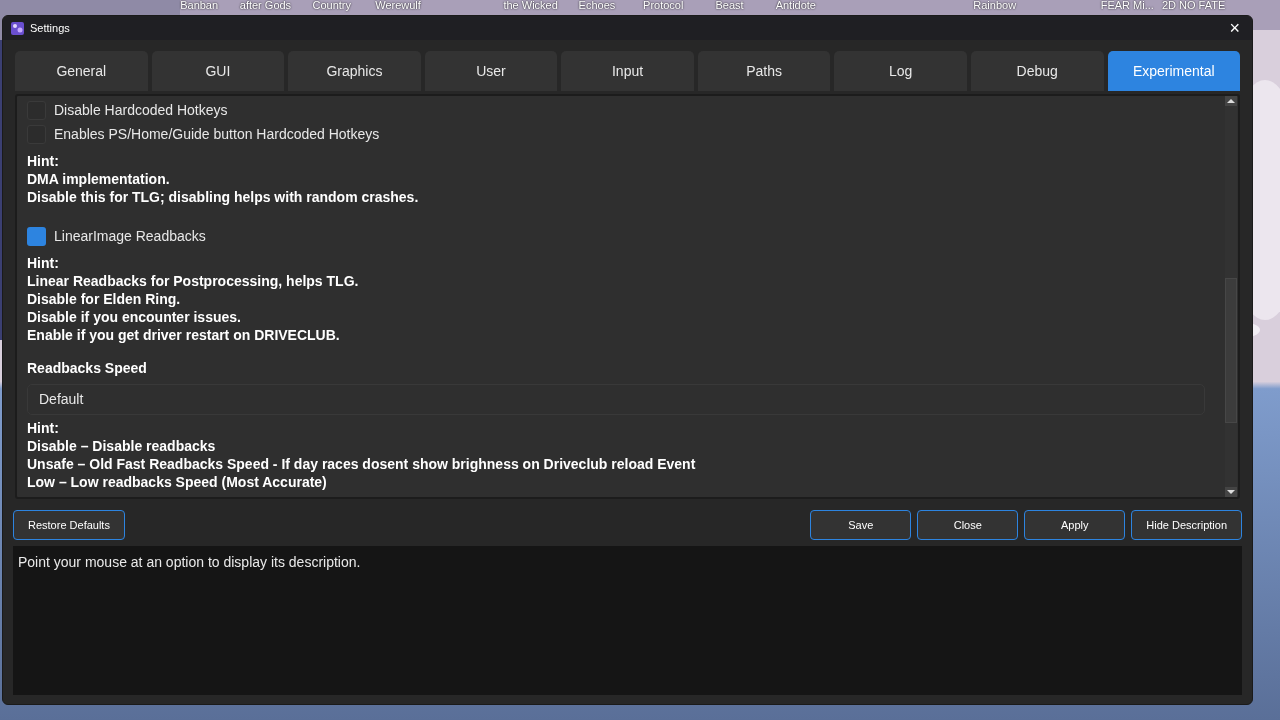 This screenshot has width=1280, height=720. Describe the element at coordinates (69, 525) in the screenshot. I see `restore-defaults-button: Restore Defaults` at that location.